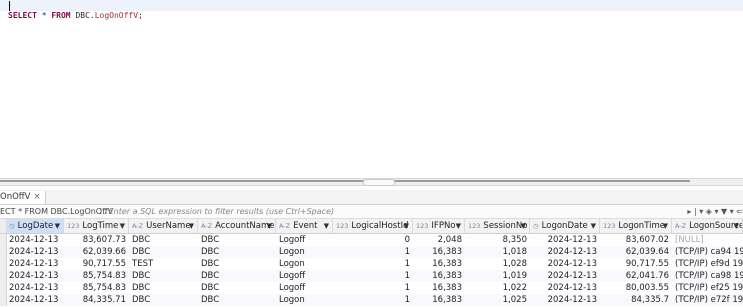  I want to click on column-header-logontime: 123 LogonTime ▼, so click(636, 226).